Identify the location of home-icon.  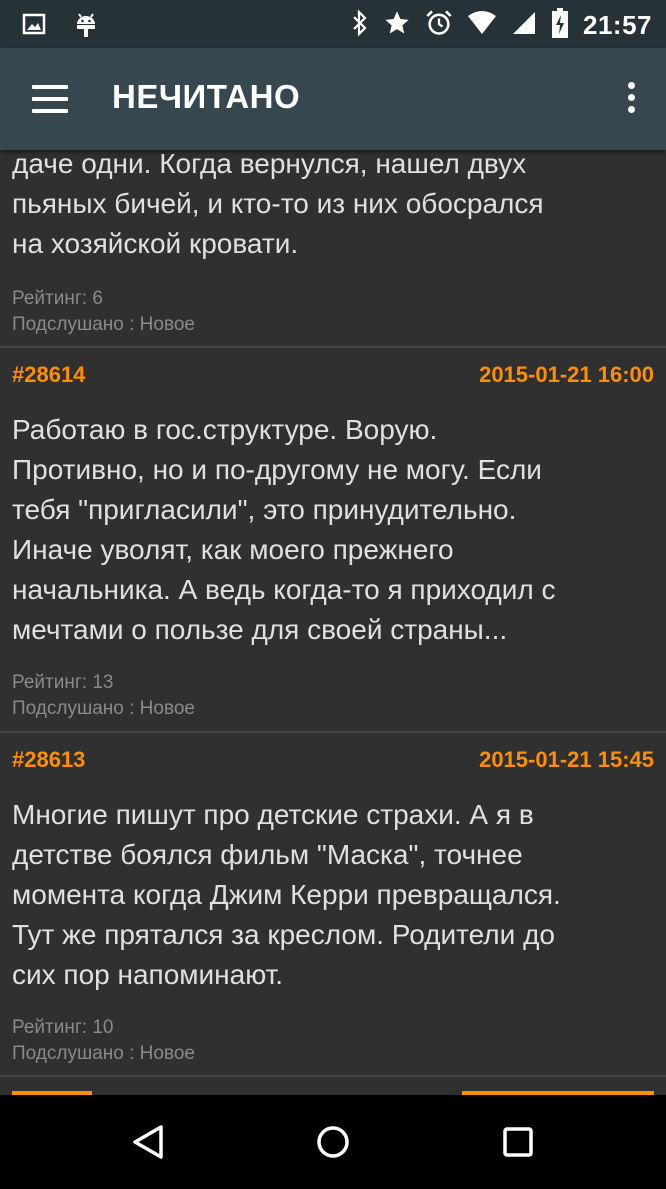
(333, 1142).